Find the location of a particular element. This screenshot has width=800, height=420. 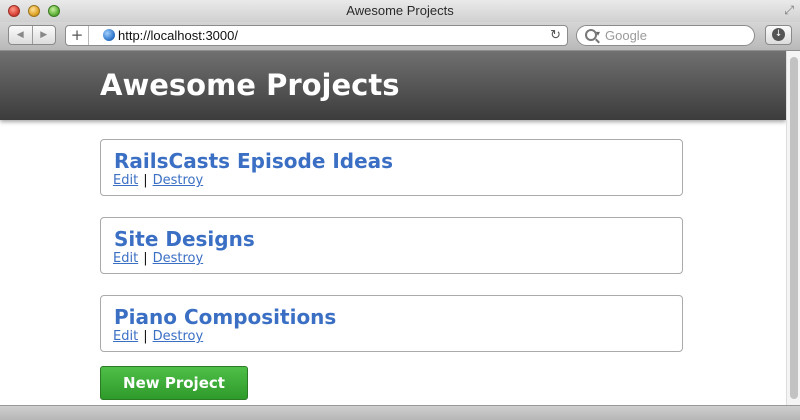

project-name-link: Piano Compositions is located at coordinates (225, 317).